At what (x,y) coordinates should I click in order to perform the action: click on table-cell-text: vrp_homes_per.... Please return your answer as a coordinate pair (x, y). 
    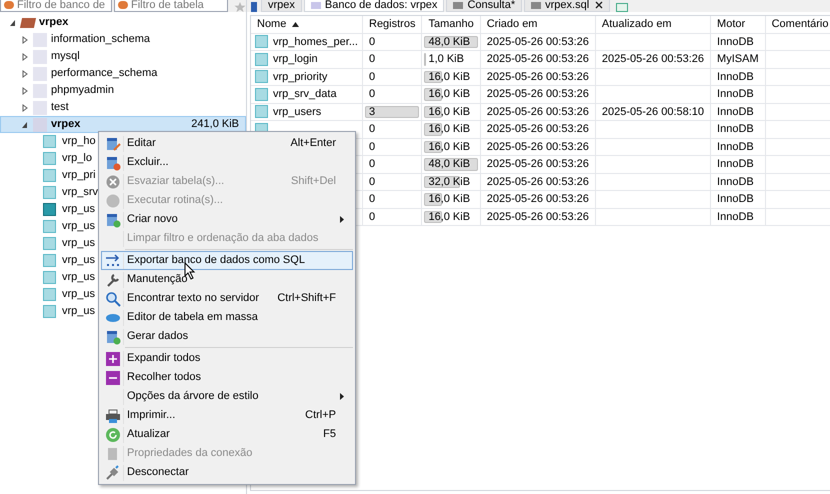
    Looking at the image, I should click on (315, 42).